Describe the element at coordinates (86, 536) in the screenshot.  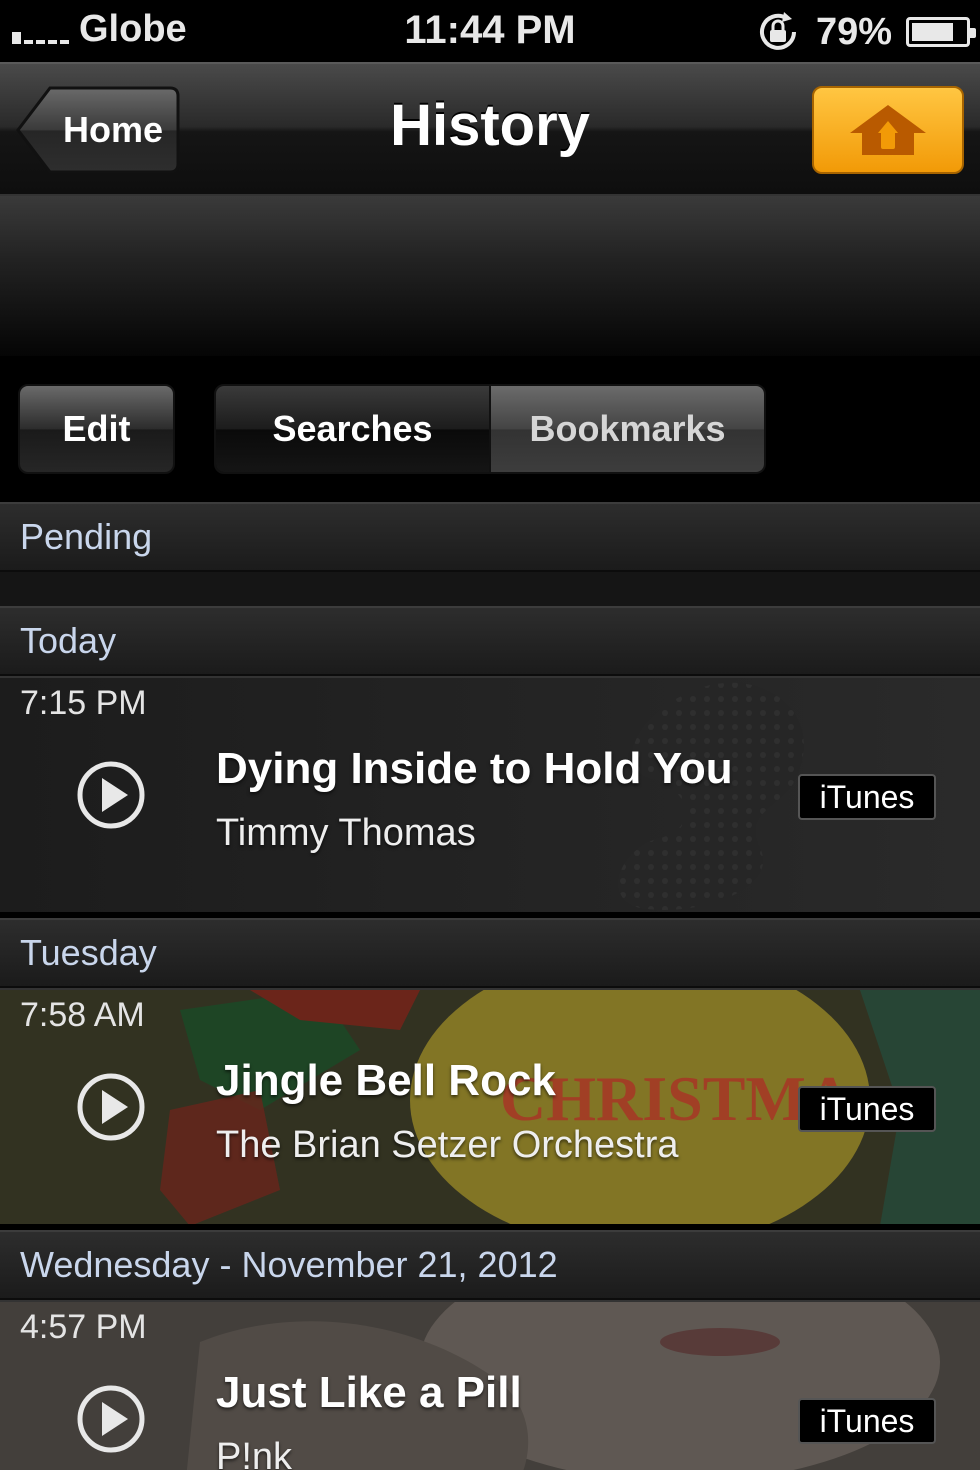
I see `section-label: Pending` at that location.